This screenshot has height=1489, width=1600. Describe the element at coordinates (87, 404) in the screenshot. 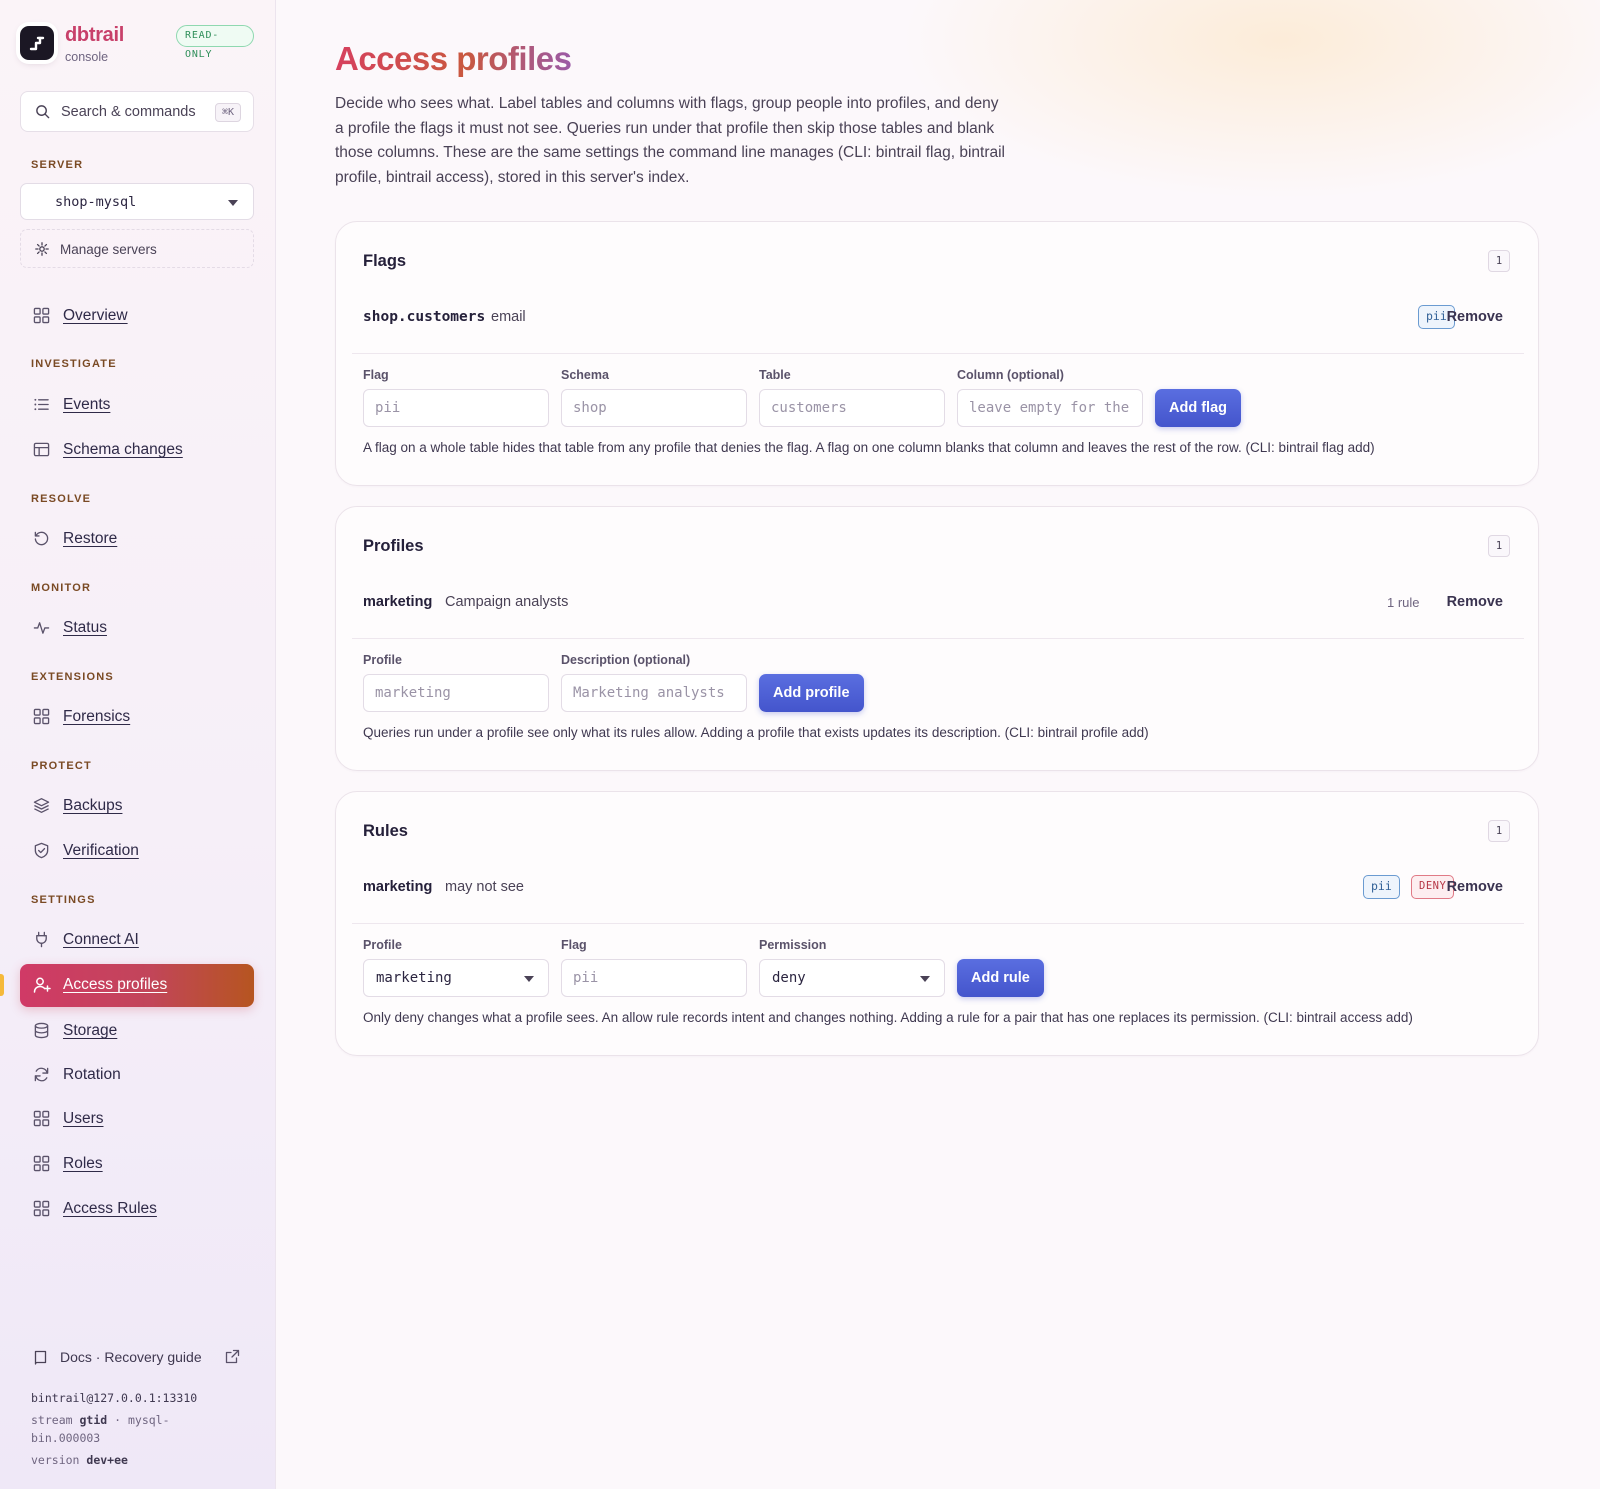

I see `sidebar-item-label: Events` at that location.